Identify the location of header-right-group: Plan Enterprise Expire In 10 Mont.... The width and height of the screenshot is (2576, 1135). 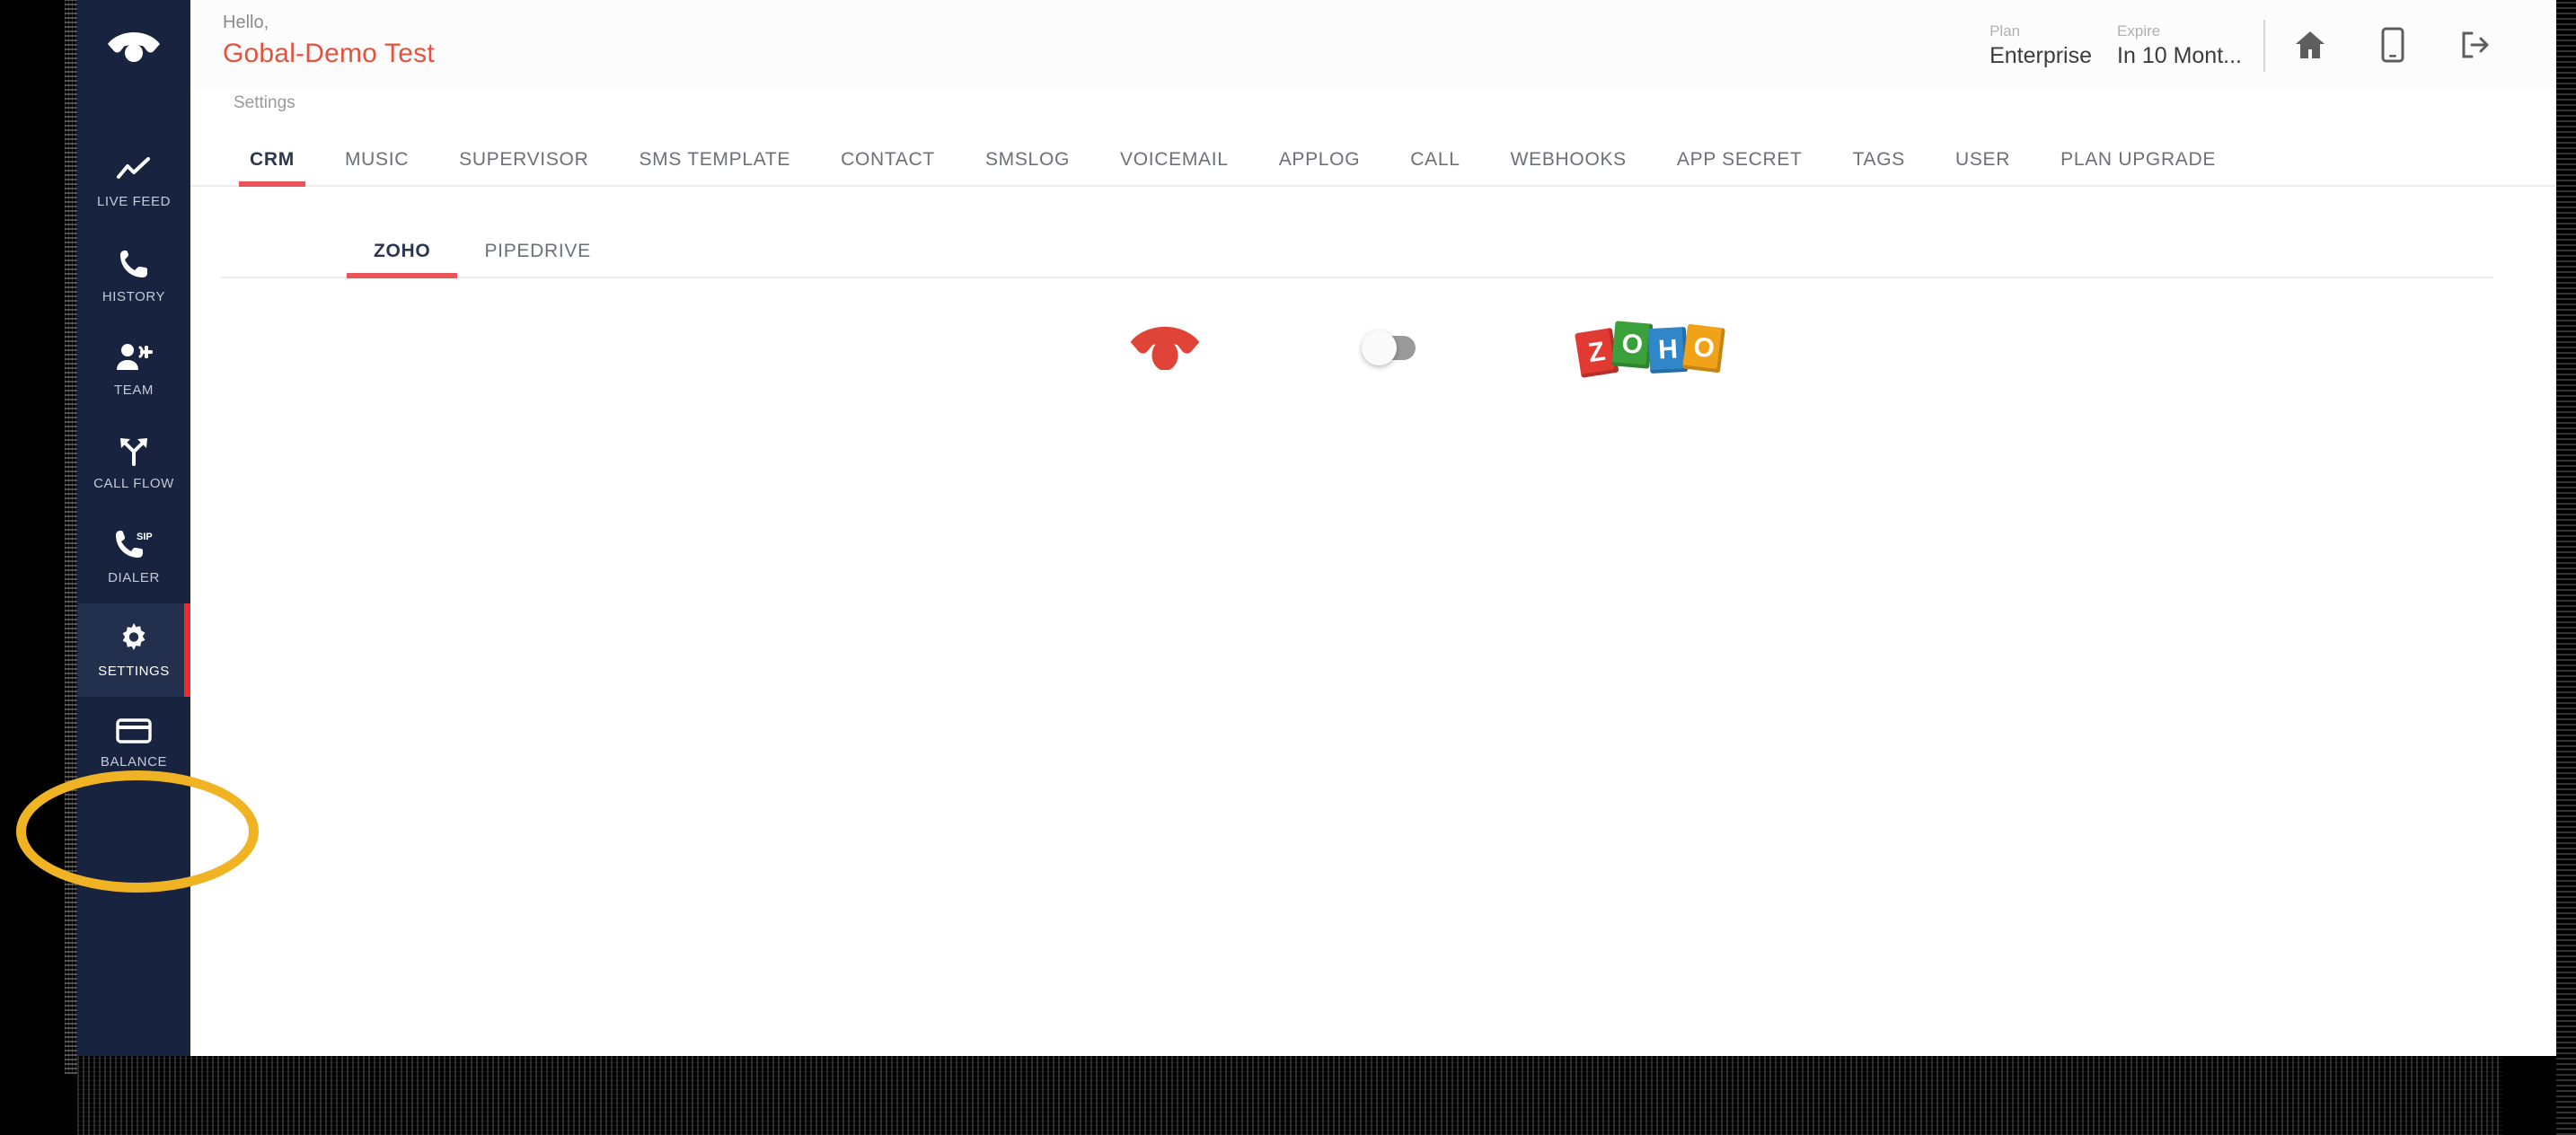
(2247, 43).